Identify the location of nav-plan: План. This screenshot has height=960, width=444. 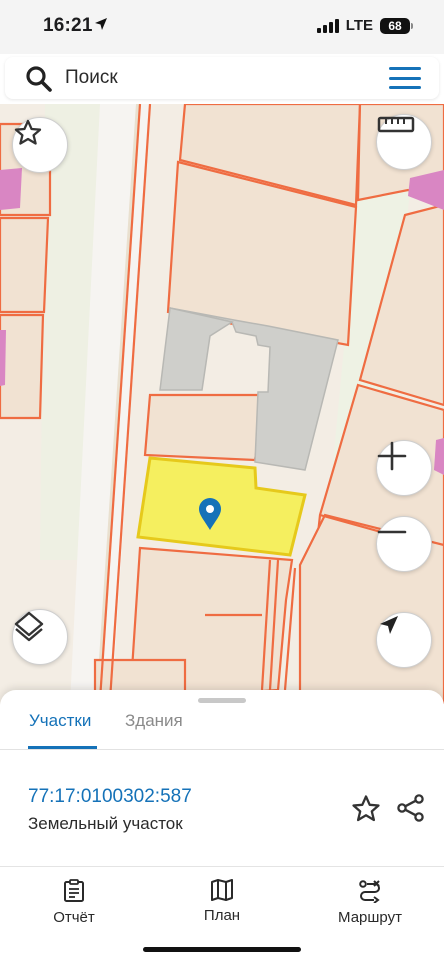
(222, 901).